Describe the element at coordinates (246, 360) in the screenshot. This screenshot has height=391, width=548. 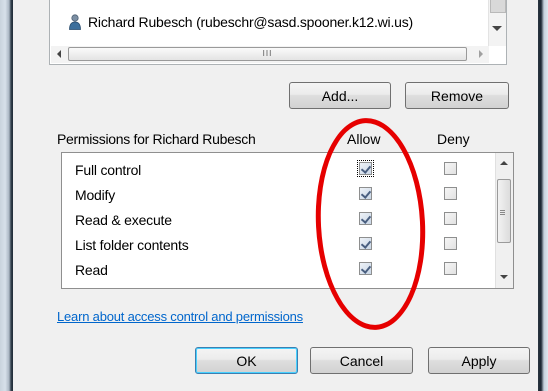
I see `ok-button: OK` at that location.